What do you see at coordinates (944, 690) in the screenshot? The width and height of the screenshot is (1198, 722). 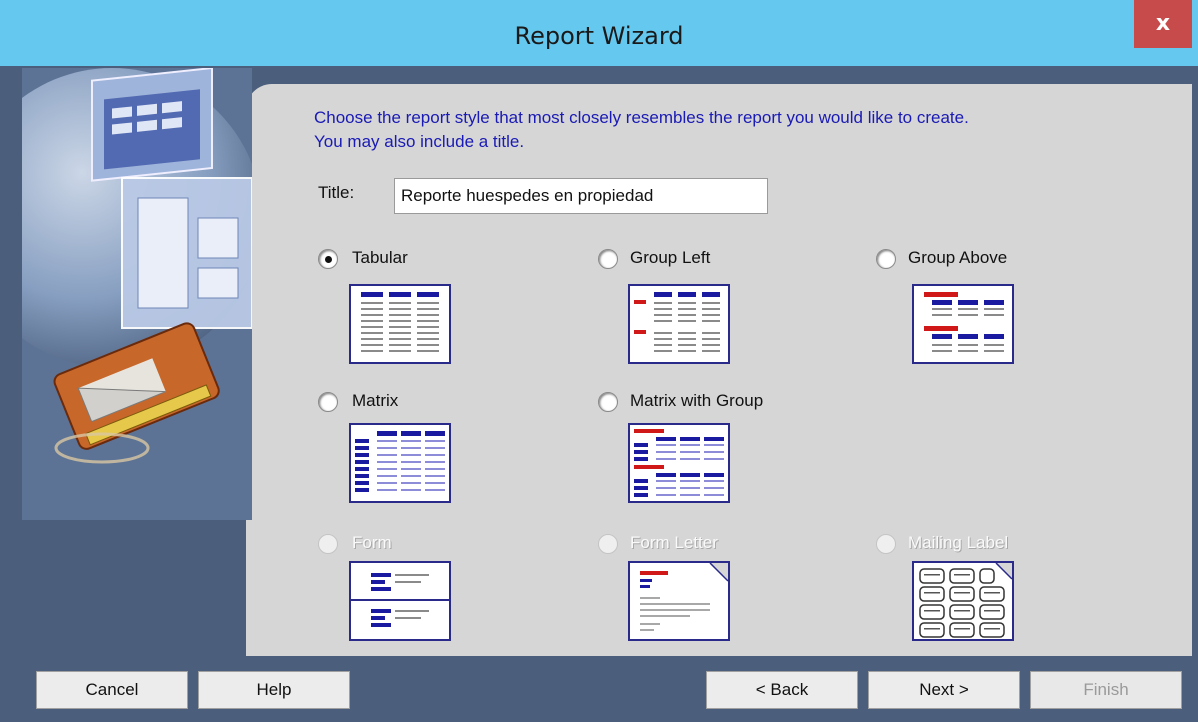 I see `next-button: Next >` at bounding box center [944, 690].